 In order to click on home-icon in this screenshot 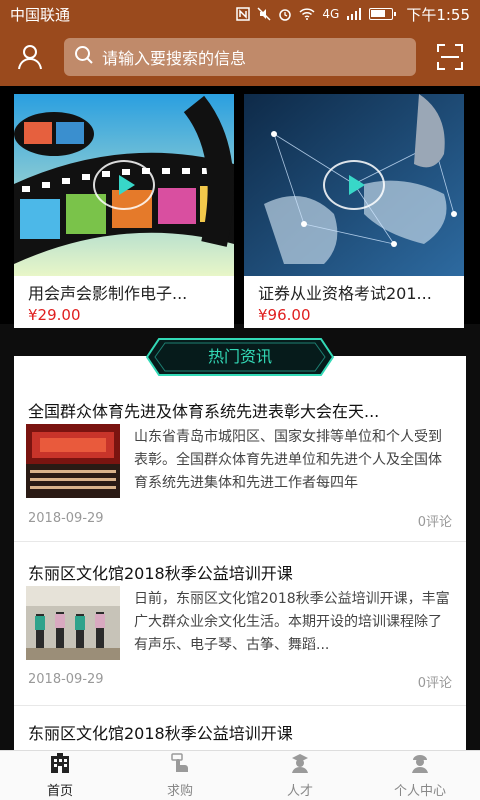, I will do `click(60, 766)`.